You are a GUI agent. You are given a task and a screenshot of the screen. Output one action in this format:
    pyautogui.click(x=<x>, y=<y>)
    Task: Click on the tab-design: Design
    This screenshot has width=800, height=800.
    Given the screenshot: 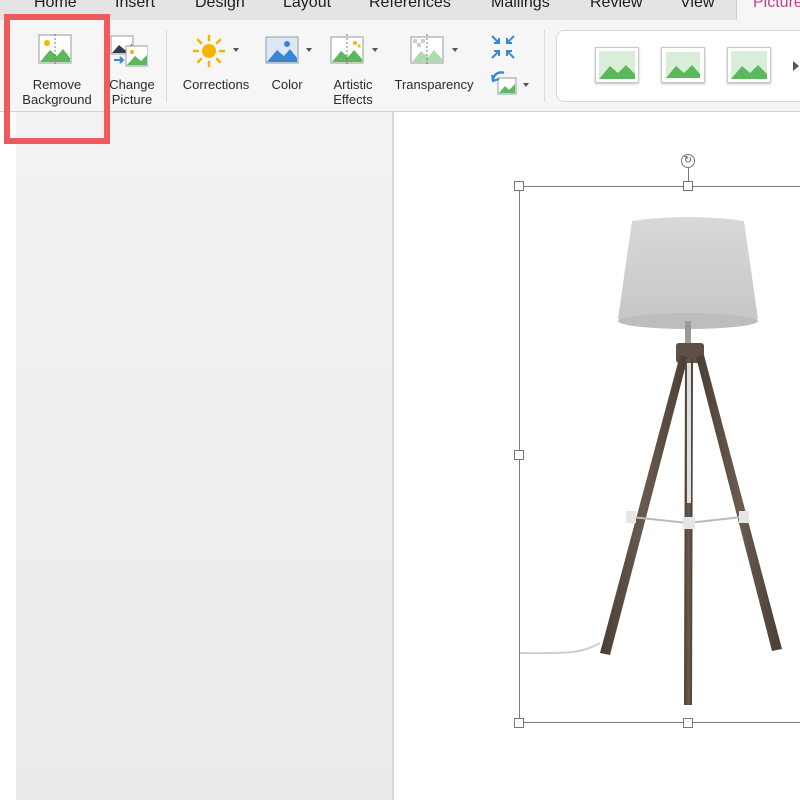 What is the action you would take?
    pyautogui.click(x=220, y=6)
    